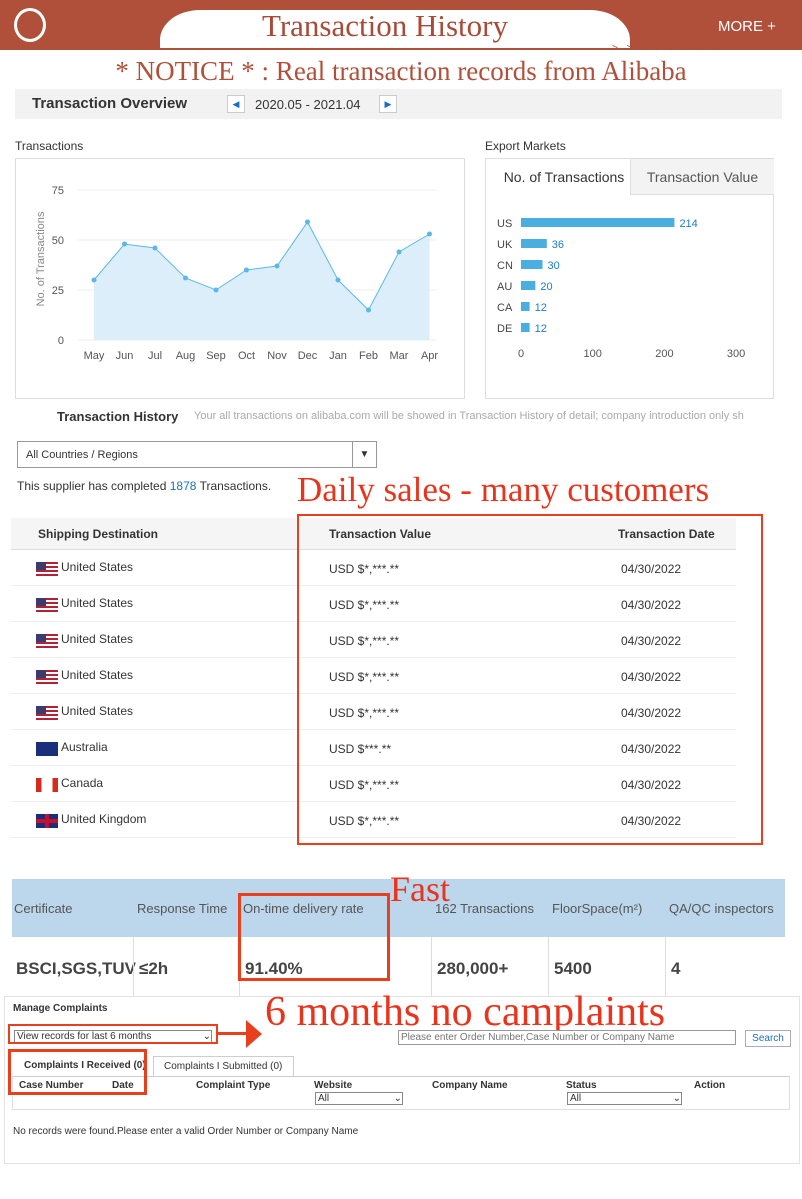 This screenshot has height=1199, width=802. Describe the element at coordinates (736, 354) in the screenshot. I see `x-tick-label: 300` at that location.